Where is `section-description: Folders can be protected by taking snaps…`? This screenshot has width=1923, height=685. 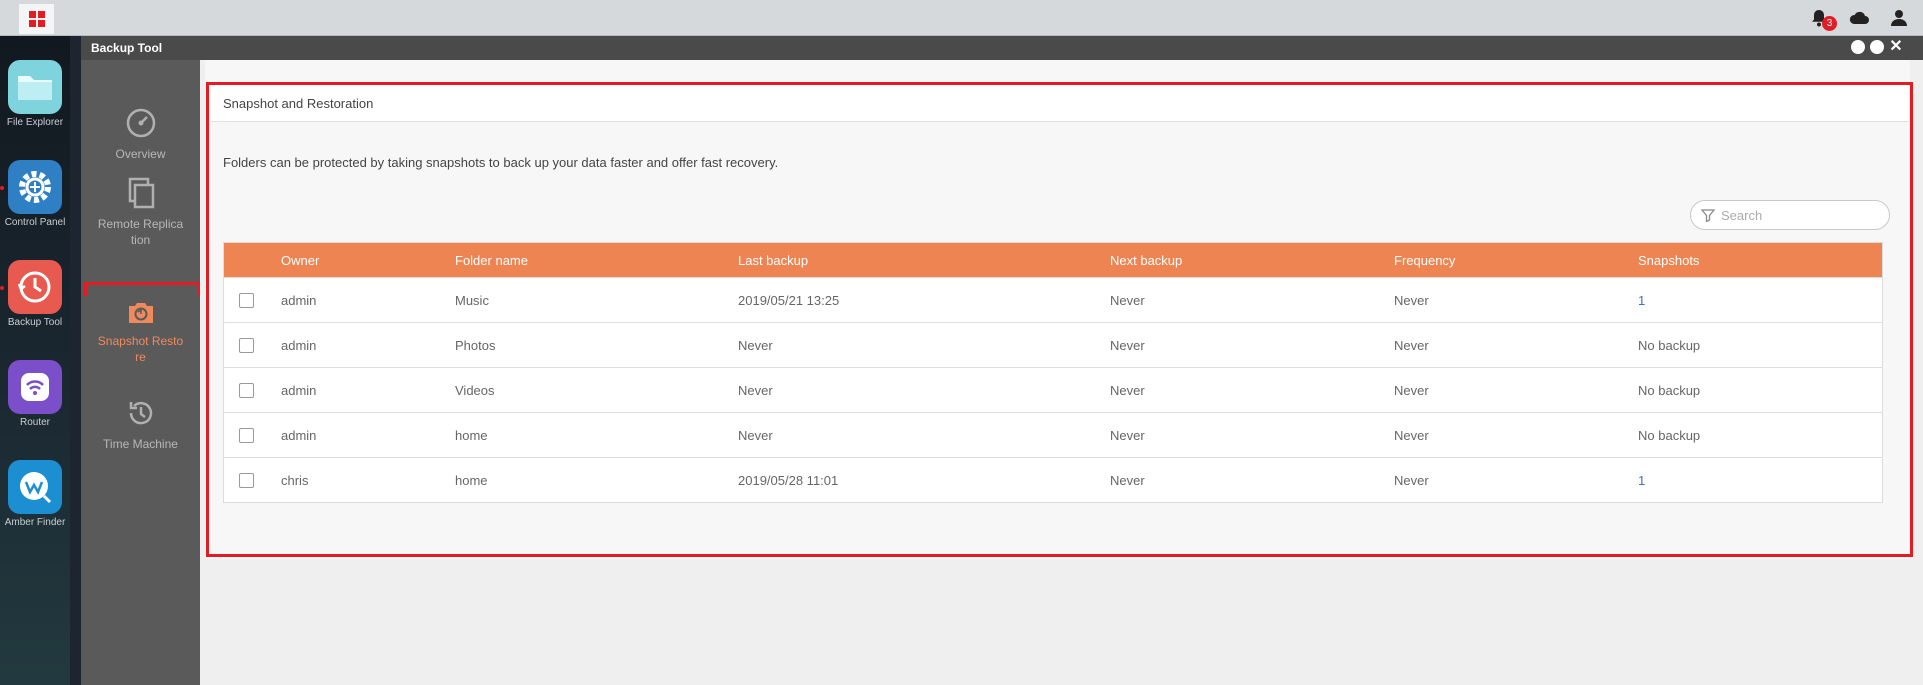
section-description: Folders can be protected by taking snaps… is located at coordinates (501, 162).